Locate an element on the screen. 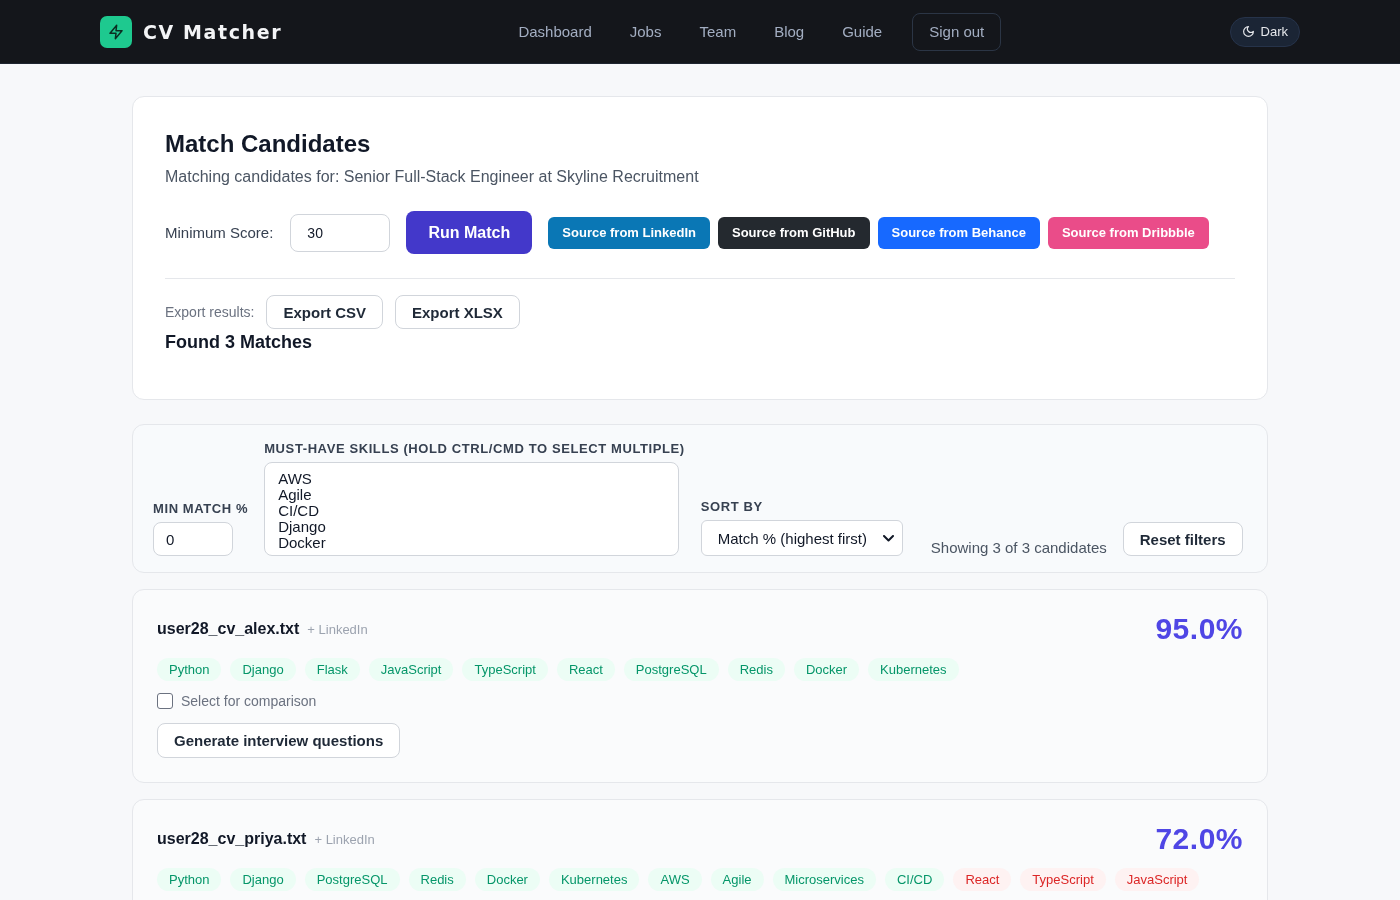 The image size is (1400, 900). source-button: Source from Dribbble is located at coordinates (1128, 232).